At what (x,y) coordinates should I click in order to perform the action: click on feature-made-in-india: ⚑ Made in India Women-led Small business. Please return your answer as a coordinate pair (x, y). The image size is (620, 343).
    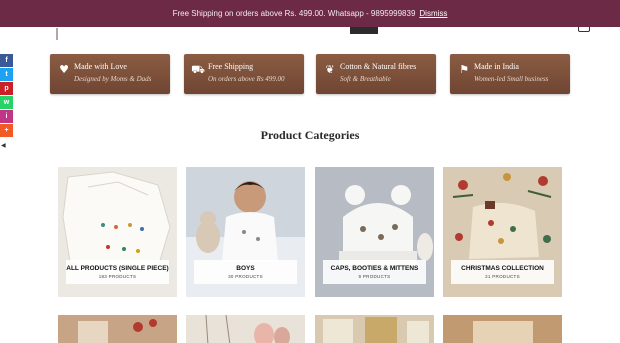
    Looking at the image, I should click on (510, 74).